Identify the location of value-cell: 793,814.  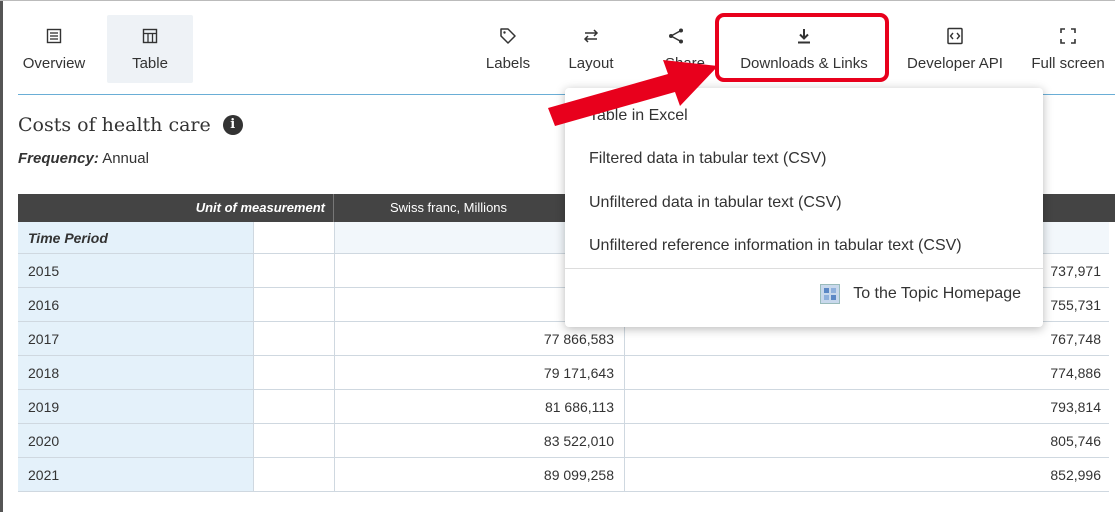
(867, 407).